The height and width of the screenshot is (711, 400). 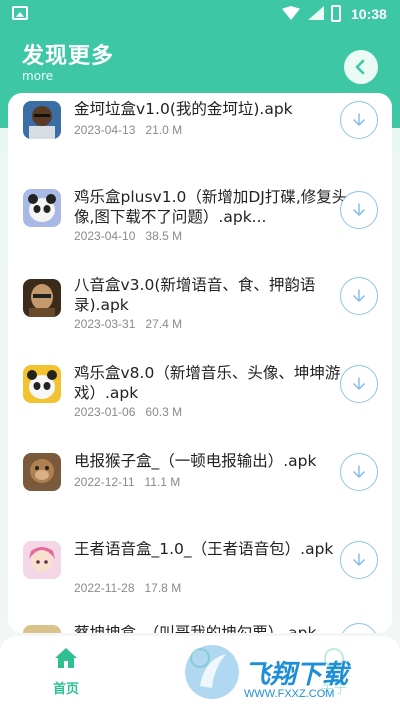 What do you see at coordinates (200, 14) in the screenshot?
I see `status-bar: 10:38` at bounding box center [200, 14].